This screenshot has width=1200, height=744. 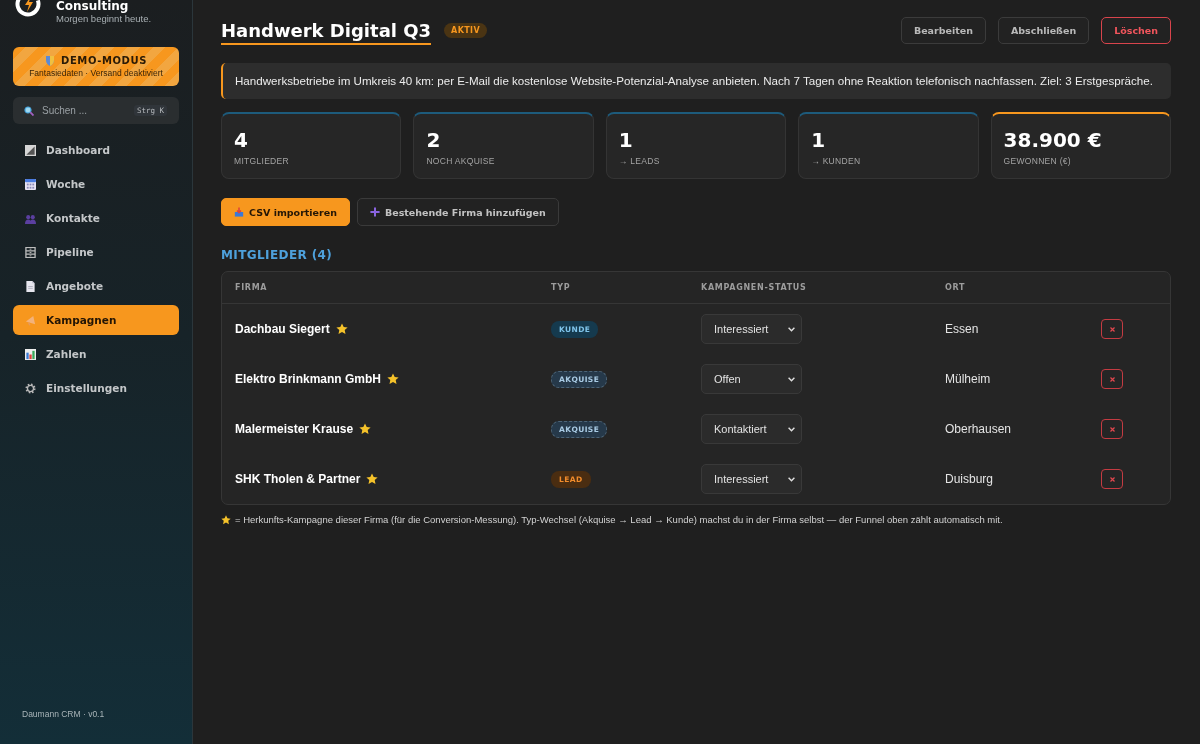 What do you see at coordinates (1052, 140) in the screenshot?
I see `stat-value: 38.900 €` at bounding box center [1052, 140].